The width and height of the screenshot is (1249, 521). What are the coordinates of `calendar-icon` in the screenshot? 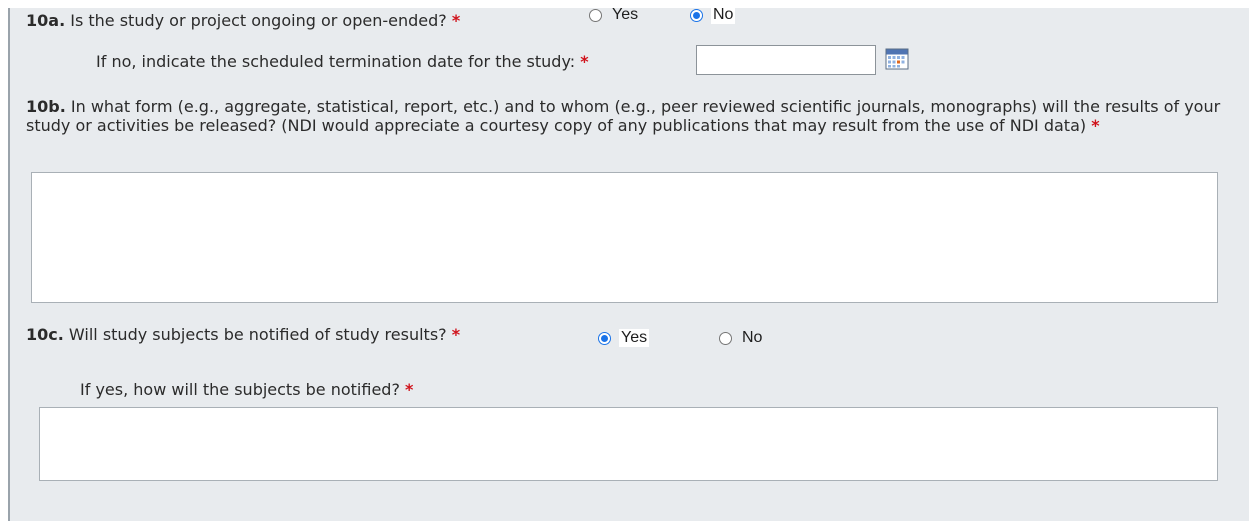 It's located at (897, 59).